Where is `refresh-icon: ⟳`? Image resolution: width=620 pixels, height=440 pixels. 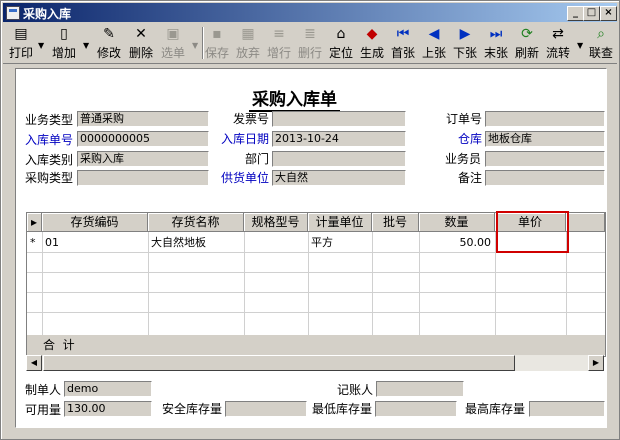 refresh-icon: ⟳ is located at coordinates (527, 34).